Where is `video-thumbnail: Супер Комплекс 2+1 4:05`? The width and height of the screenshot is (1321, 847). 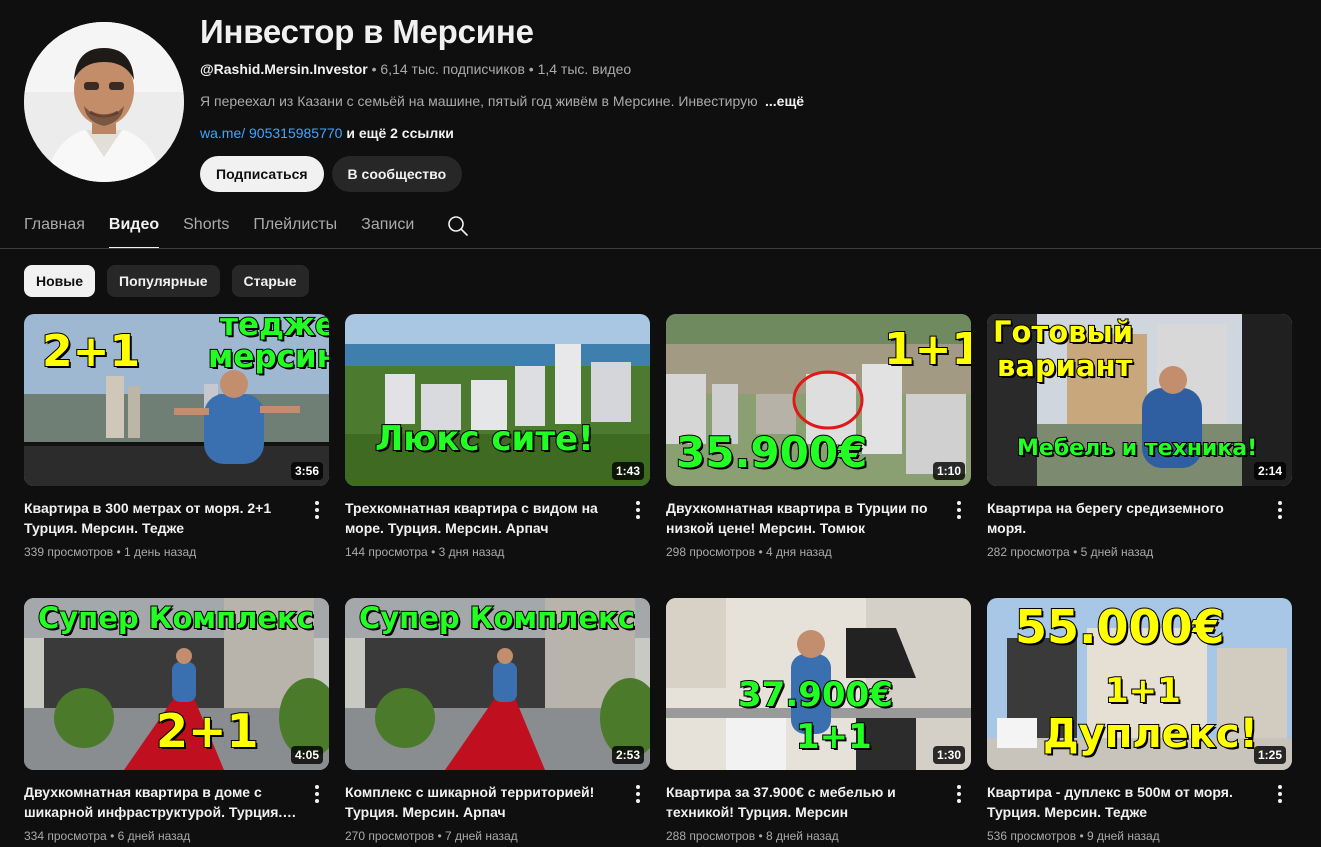
video-thumbnail: Супер Комплекс 2+1 4:05 is located at coordinates (176, 684).